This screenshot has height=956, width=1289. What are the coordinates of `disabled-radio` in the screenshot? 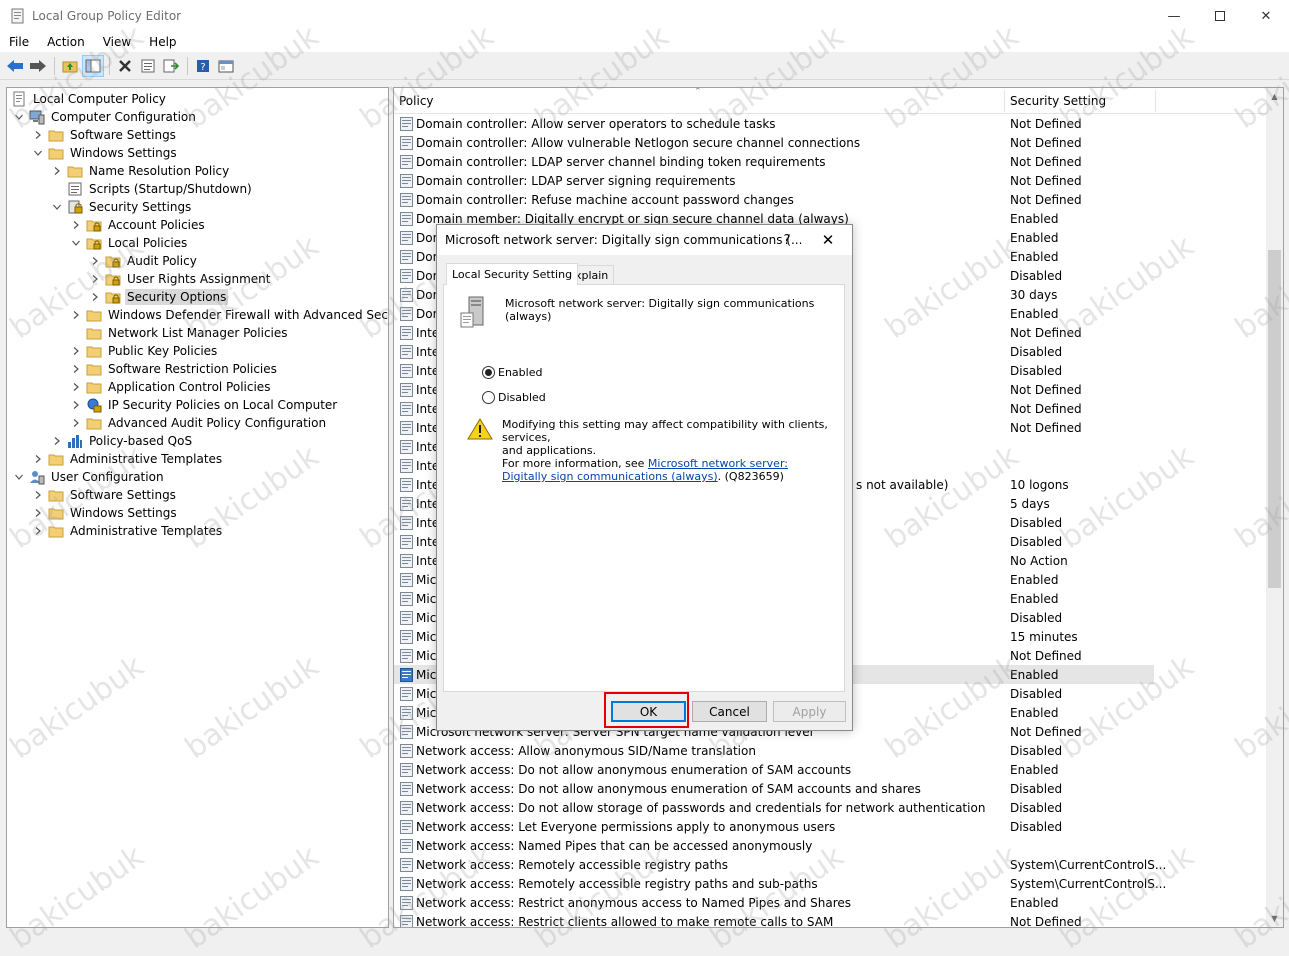 It's located at (488, 397).